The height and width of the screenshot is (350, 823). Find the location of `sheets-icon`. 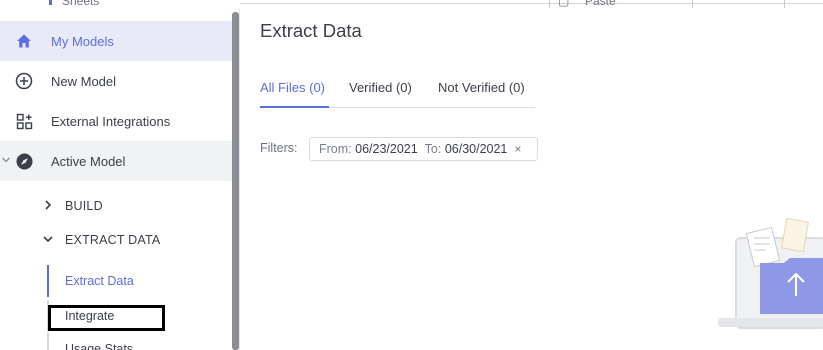

sheets-icon is located at coordinates (50, 2).